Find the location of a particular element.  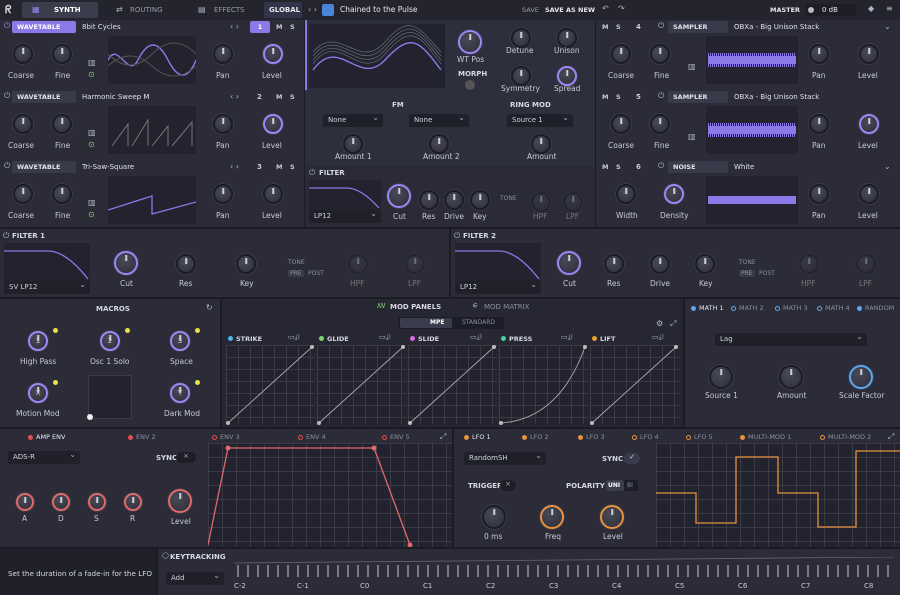

tab-synth: ▦ SYNTH is located at coordinates (60, 10).